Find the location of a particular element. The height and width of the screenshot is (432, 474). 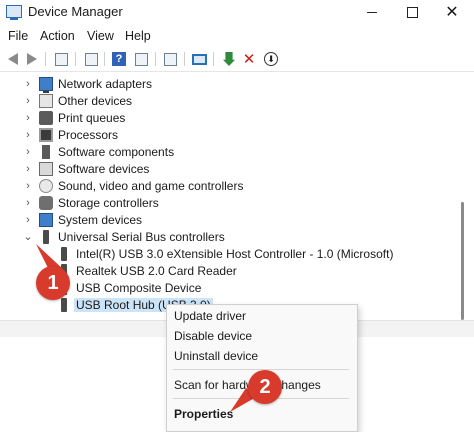

step-badge-2: 2 is located at coordinates (265, 387).